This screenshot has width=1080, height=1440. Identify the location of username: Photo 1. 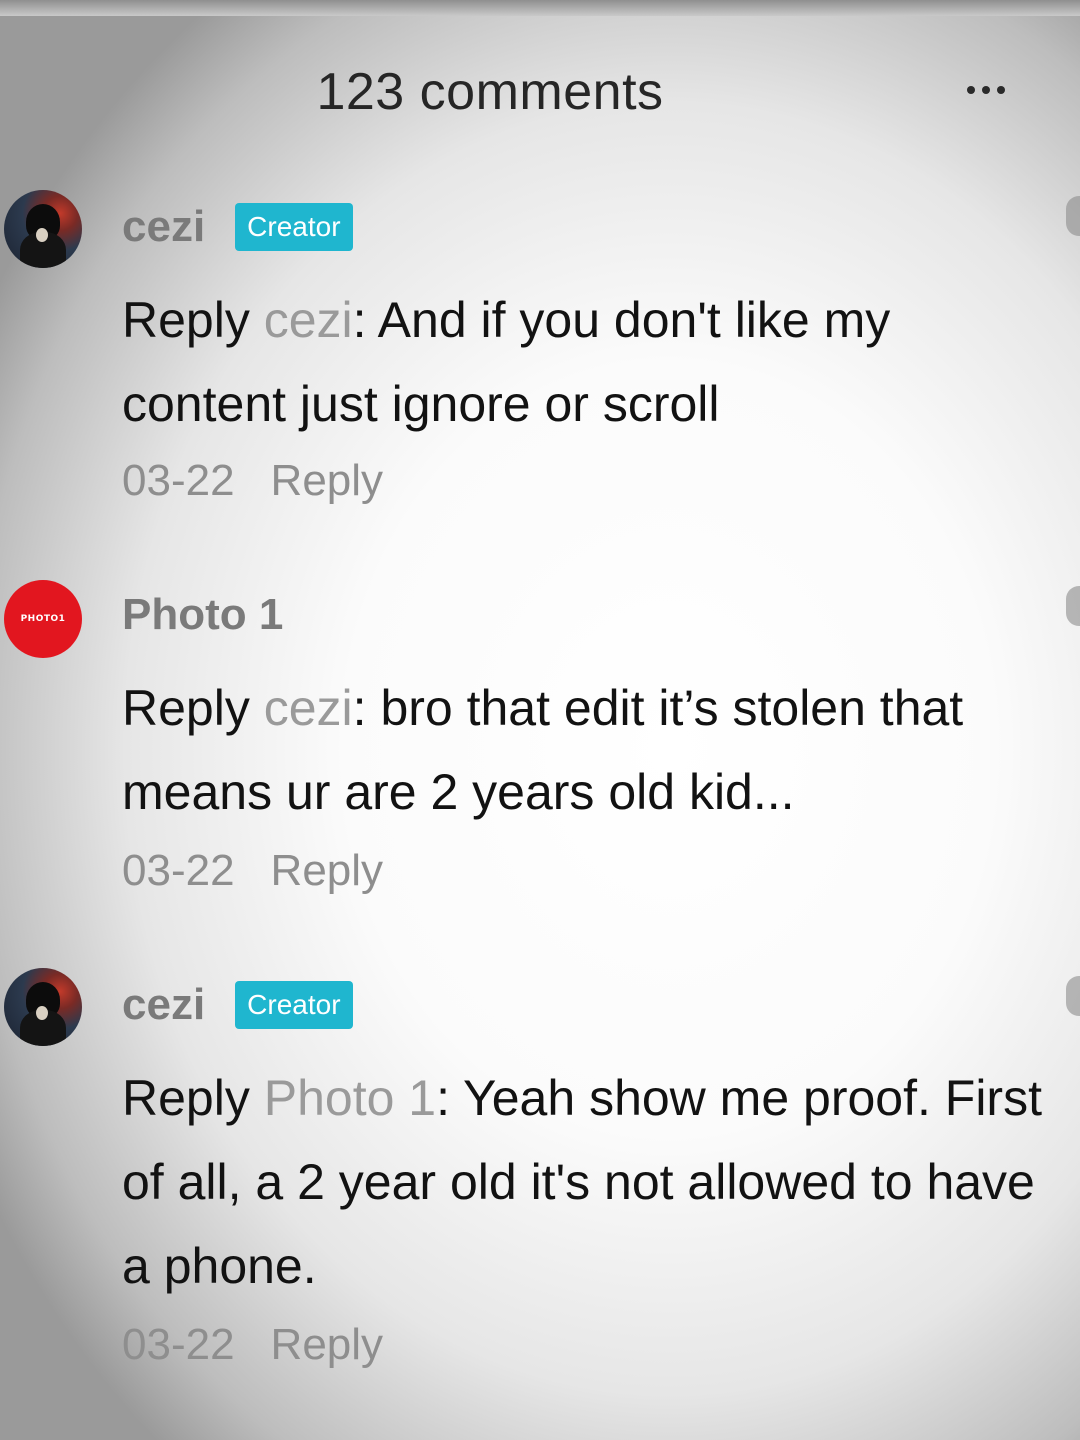
(202, 615).